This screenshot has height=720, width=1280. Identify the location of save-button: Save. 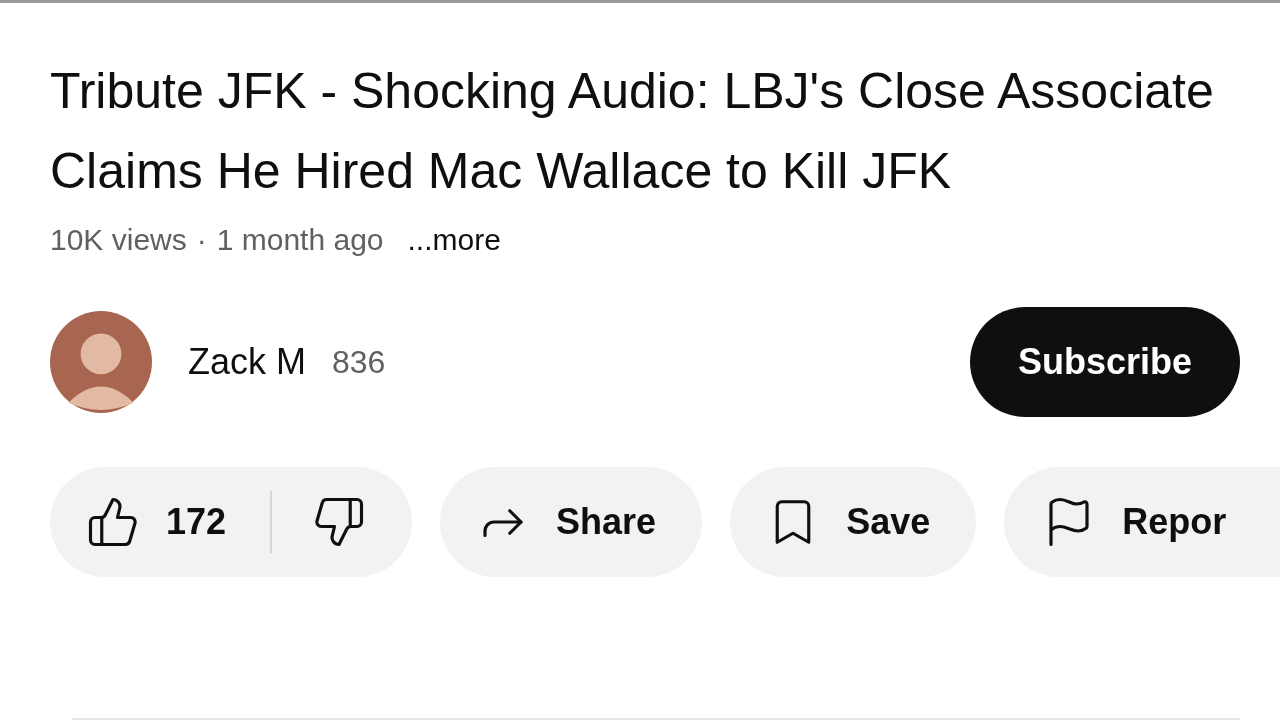
(853, 522).